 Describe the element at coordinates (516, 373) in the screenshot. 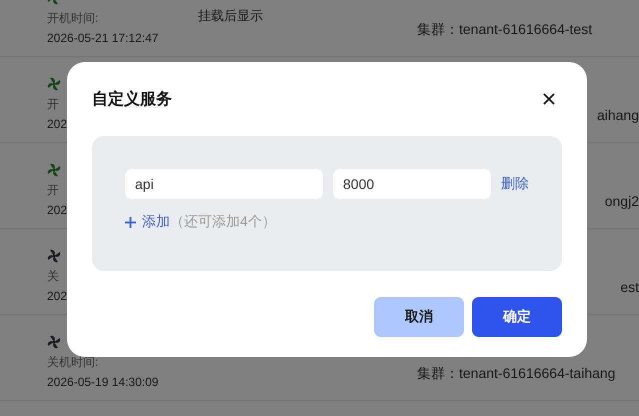

I see `cluster-label: 集群：tenant-61616664-taihang` at that location.